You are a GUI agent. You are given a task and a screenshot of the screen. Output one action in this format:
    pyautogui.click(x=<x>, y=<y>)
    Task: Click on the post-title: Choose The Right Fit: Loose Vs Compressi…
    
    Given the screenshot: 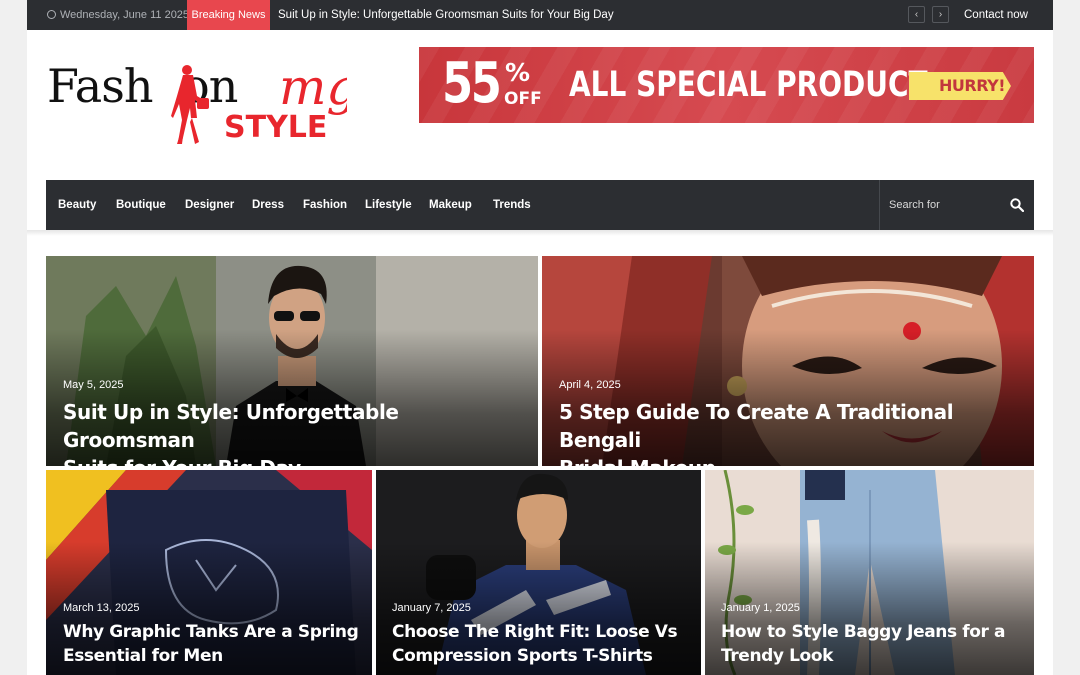 What is the action you would take?
    pyautogui.click(x=544, y=644)
    